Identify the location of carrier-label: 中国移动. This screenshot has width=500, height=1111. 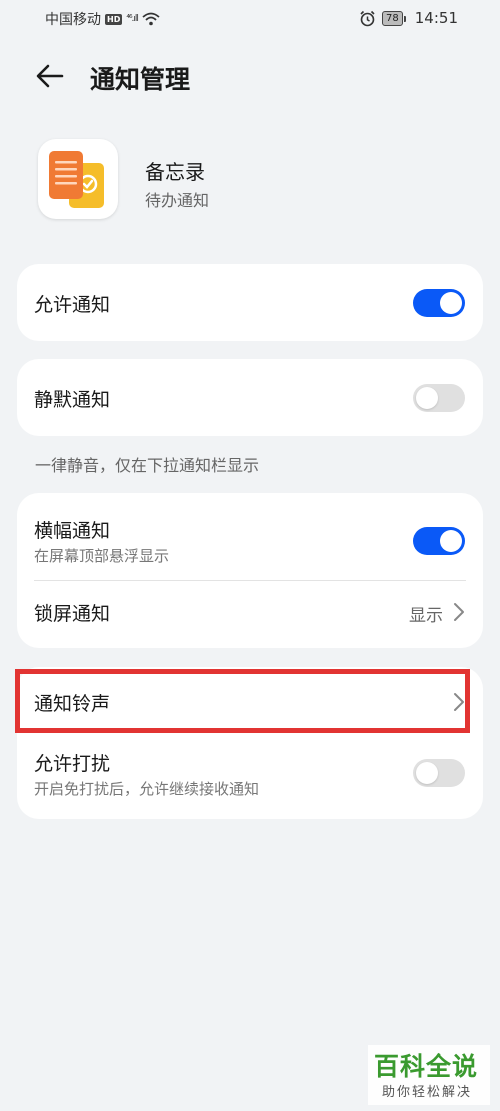
(73, 20).